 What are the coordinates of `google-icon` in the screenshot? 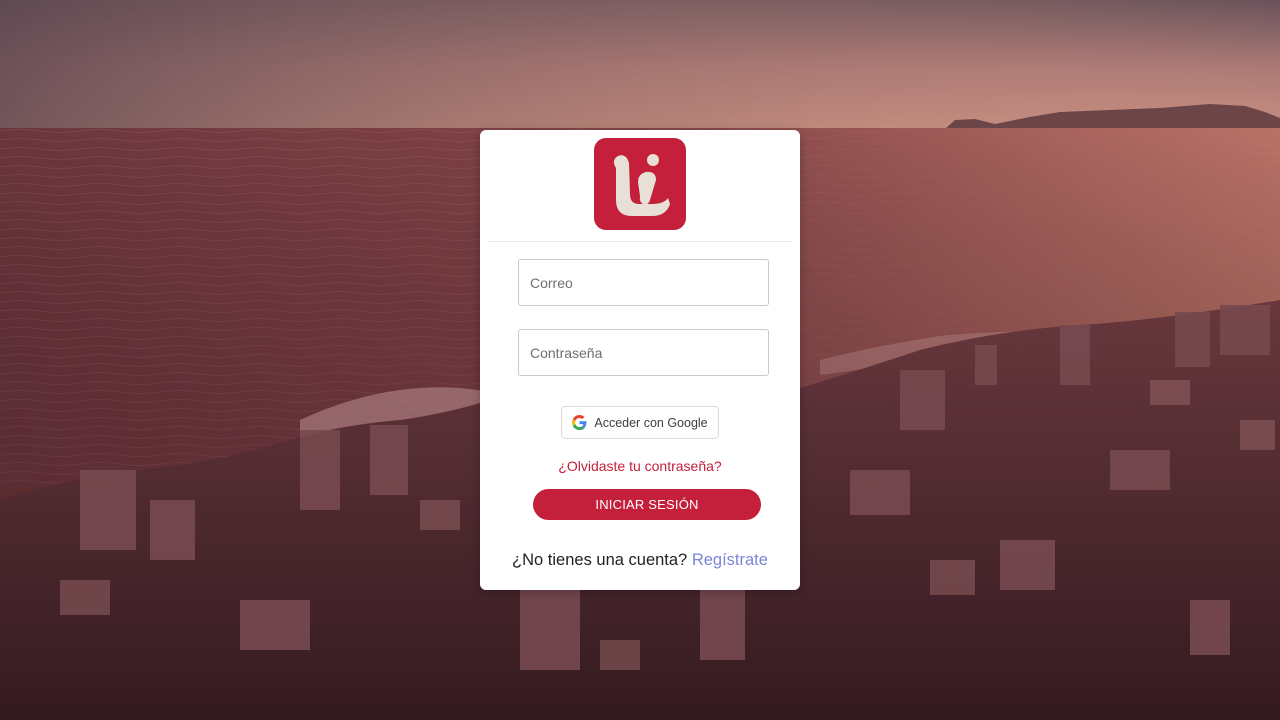 It's located at (579, 422).